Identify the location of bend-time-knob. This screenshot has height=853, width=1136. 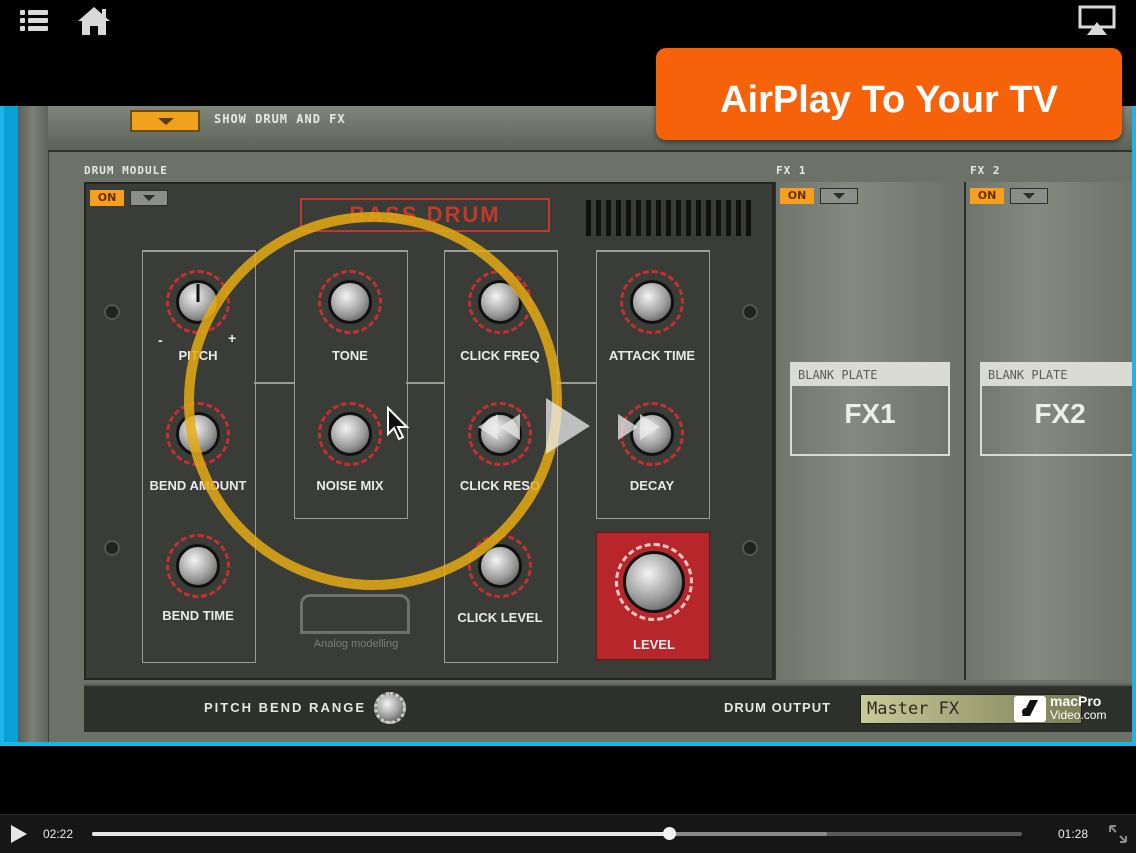
(198, 566).